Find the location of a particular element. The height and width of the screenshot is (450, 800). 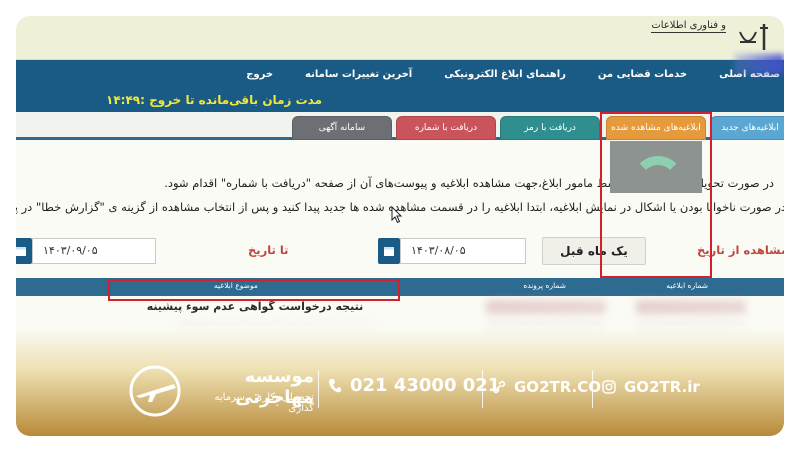

to-date-input: ۱۴۰۳/۰۹/۰۵ is located at coordinates (94, 251).